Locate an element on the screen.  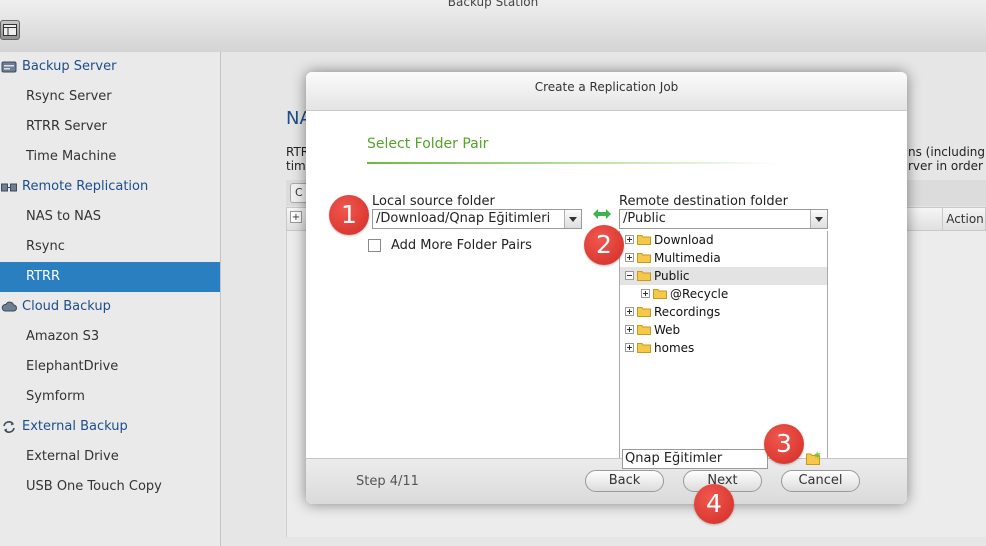
step-badge-2: 2 is located at coordinates (604, 245).